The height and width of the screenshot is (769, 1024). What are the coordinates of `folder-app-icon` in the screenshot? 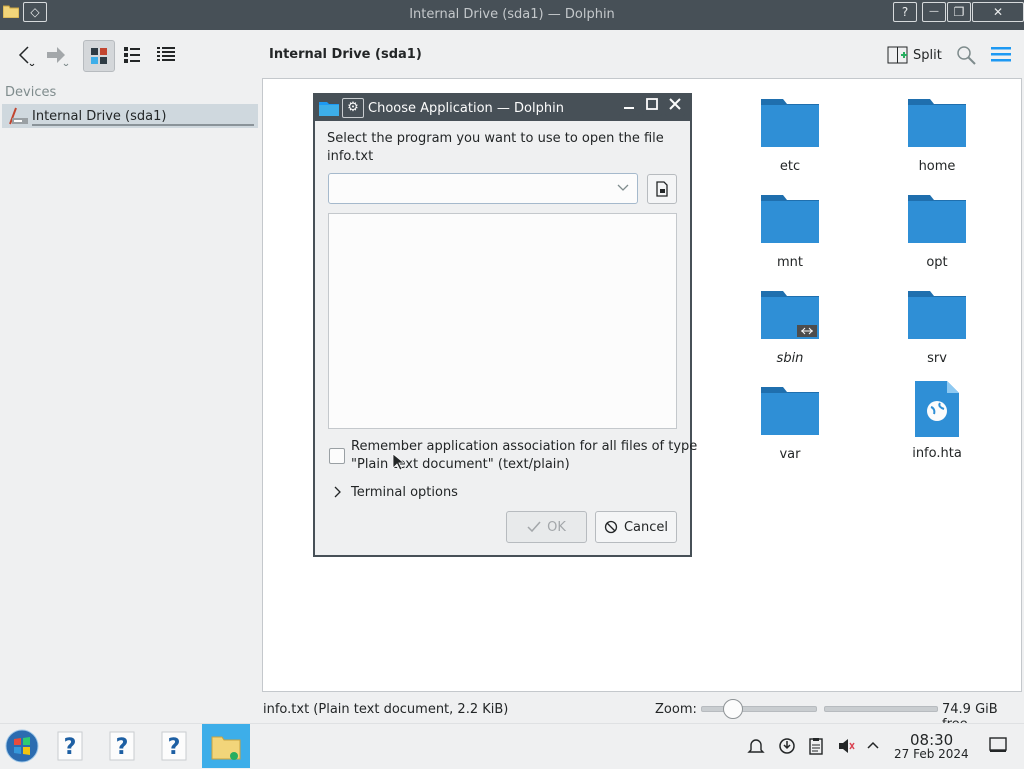 It's located at (226, 748).